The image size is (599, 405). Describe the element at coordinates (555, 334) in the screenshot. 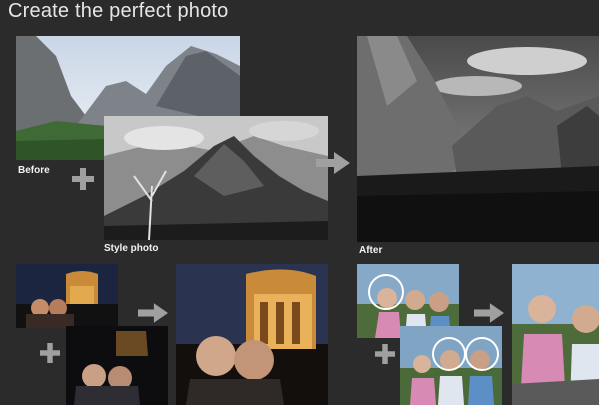

I see `boys-result-photo` at that location.